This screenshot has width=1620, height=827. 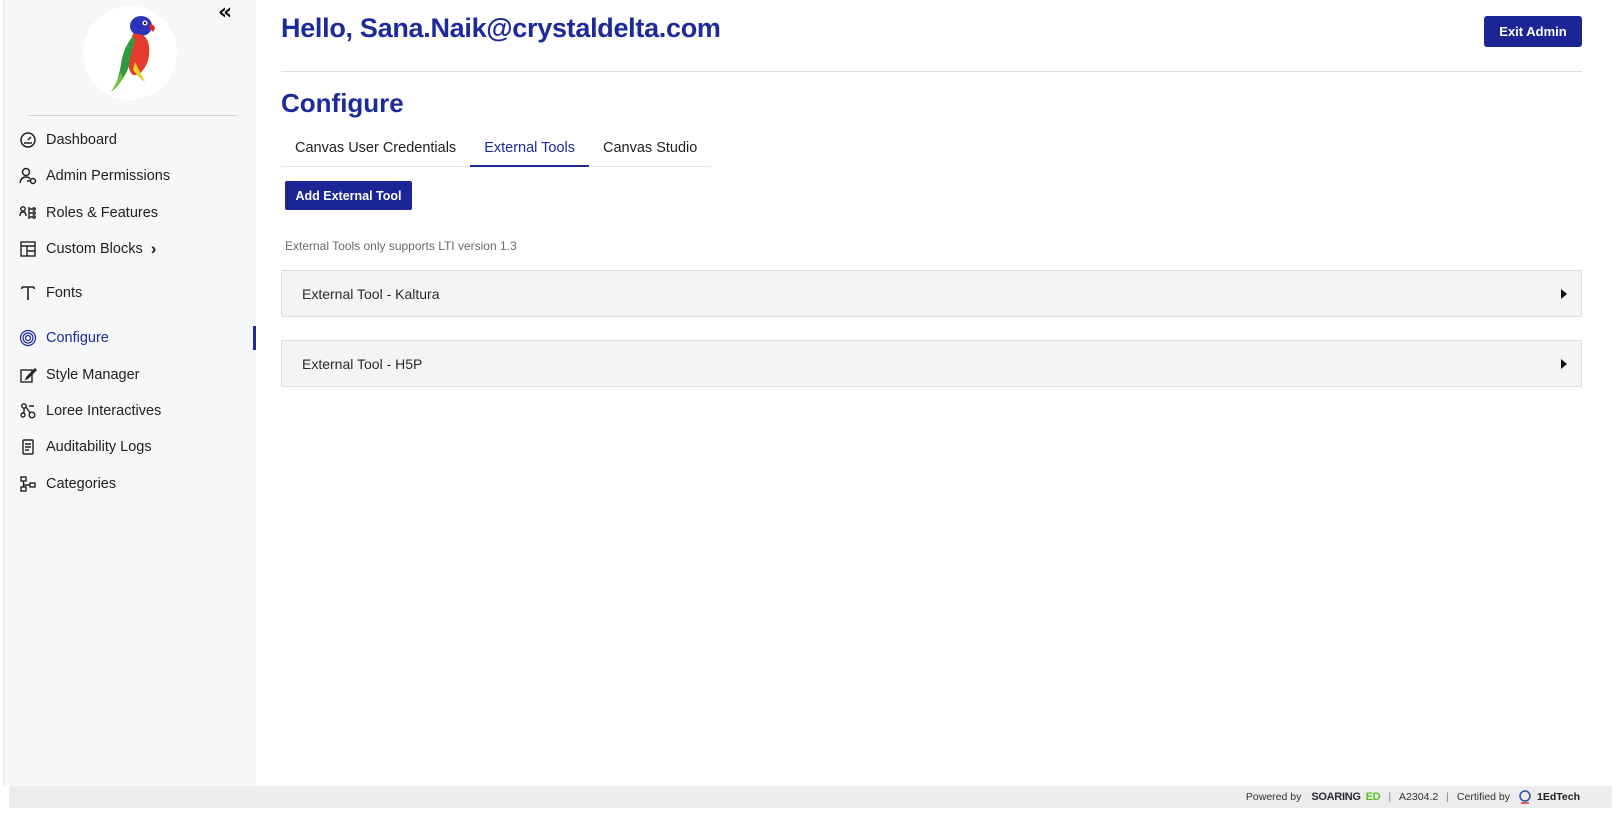 What do you see at coordinates (99, 447) in the screenshot?
I see `sidebar-item-label: Auditability Logs` at bounding box center [99, 447].